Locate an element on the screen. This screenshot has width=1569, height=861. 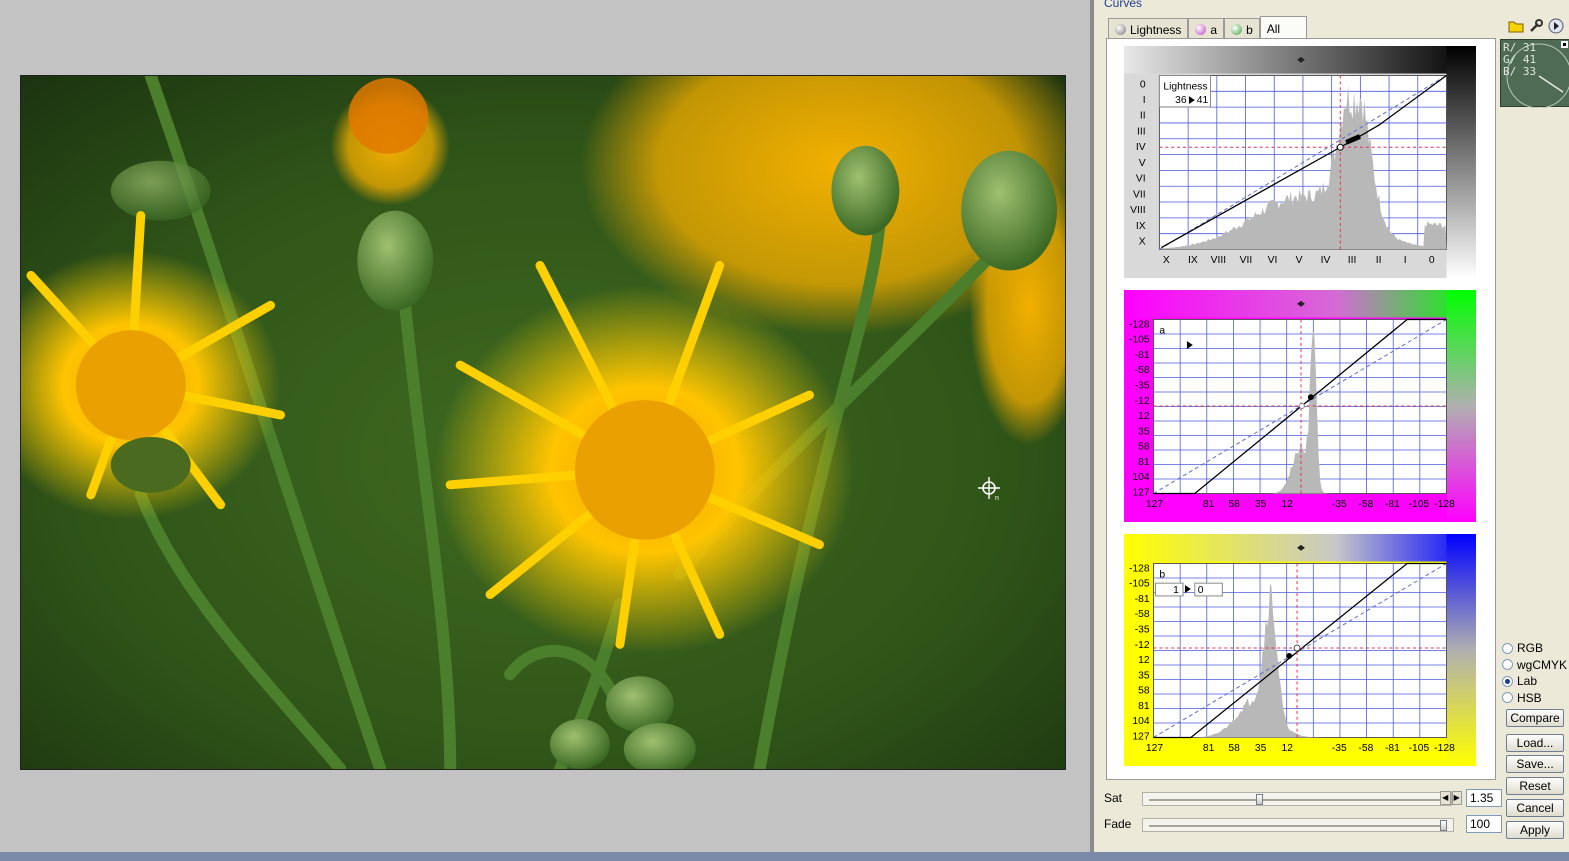
lightness-output-value: 41 is located at coordinates (1203, 100).